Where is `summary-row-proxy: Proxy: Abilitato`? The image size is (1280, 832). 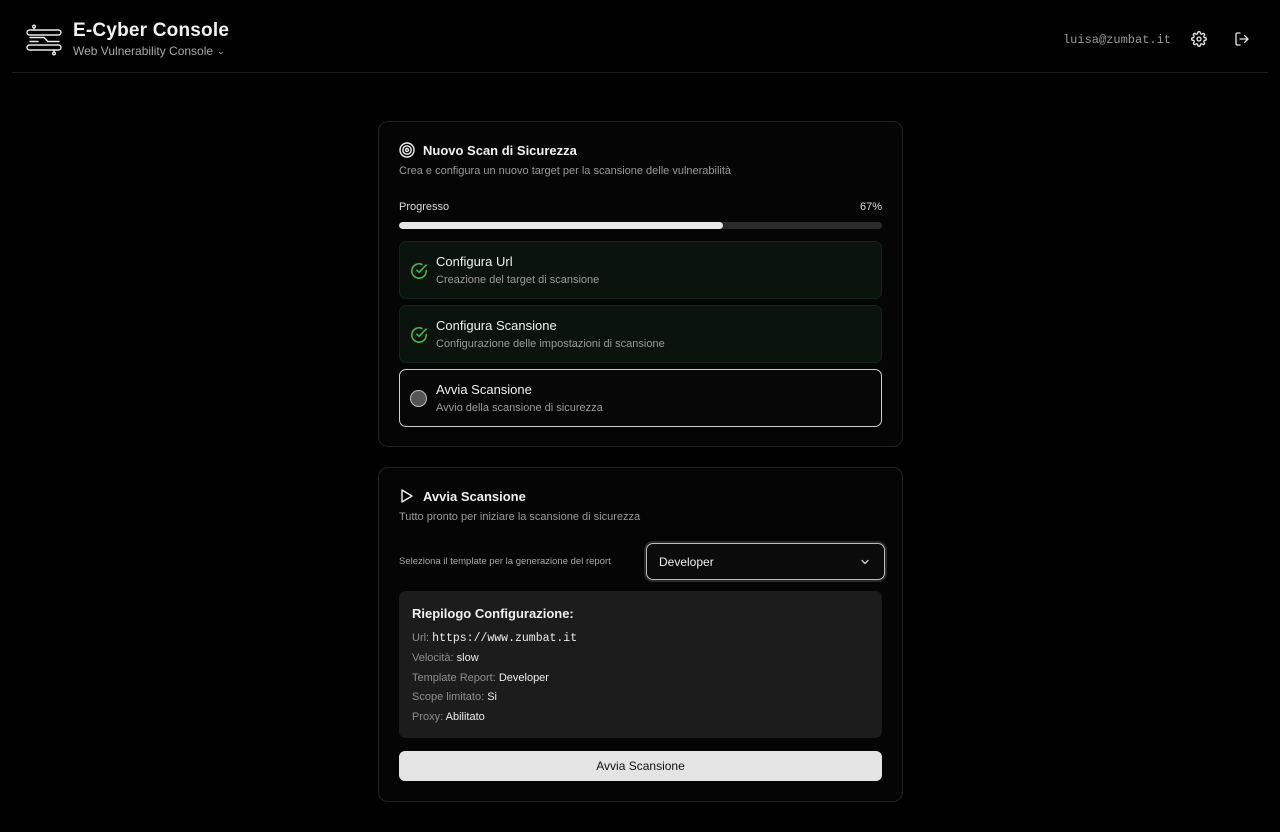 summary-row-proxy: Proxy: Abilitato is located at coordinates (448, 717).